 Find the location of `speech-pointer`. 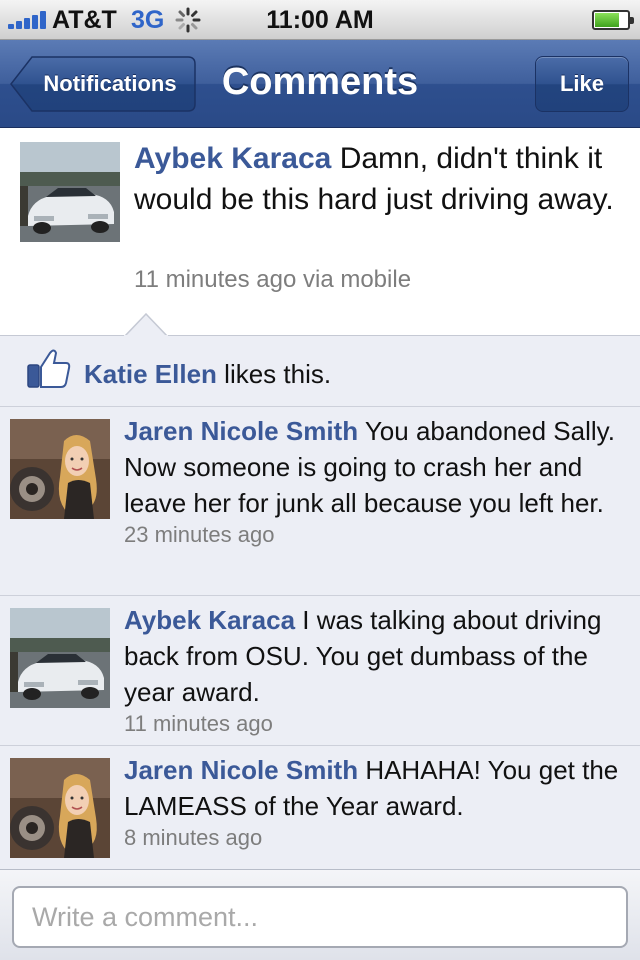

speech-pointer is located at coordinates (146, 325).